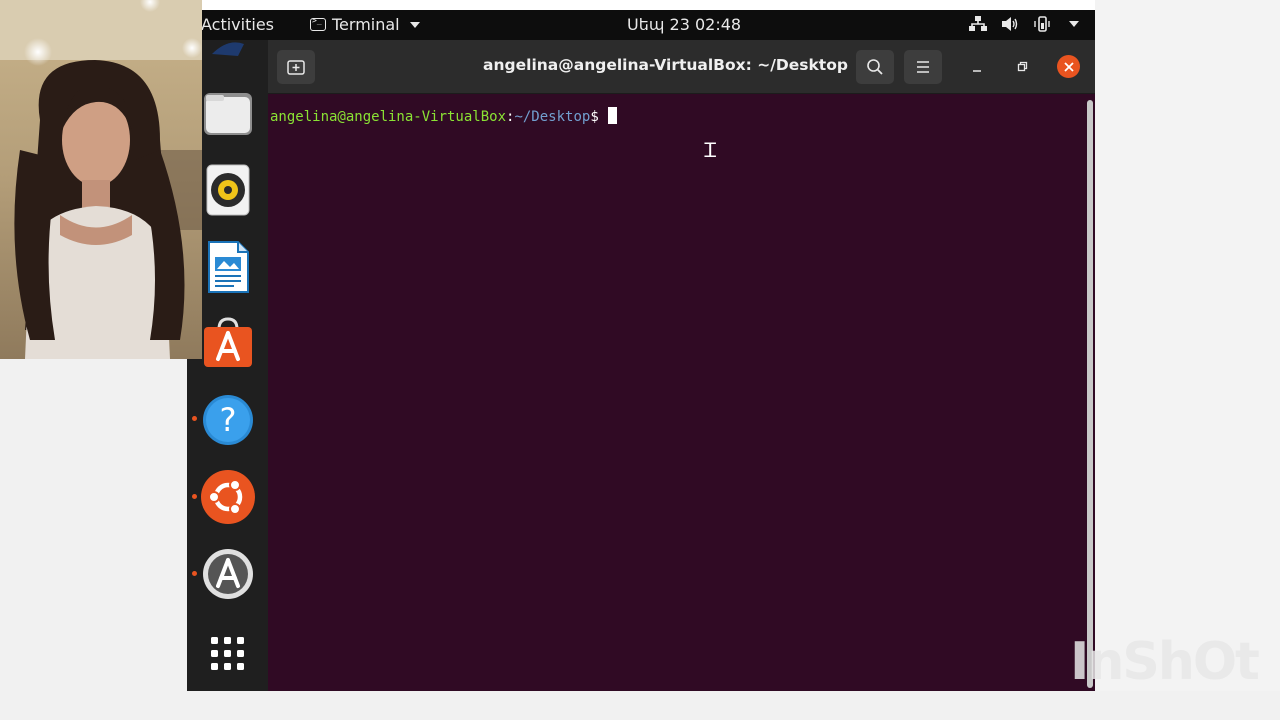 The height and width of the screenshot is (720, 1280). What do you see at coordinates (978, 23) in the screenshot?
I see `network-icon` at bounding box center [978, 23].